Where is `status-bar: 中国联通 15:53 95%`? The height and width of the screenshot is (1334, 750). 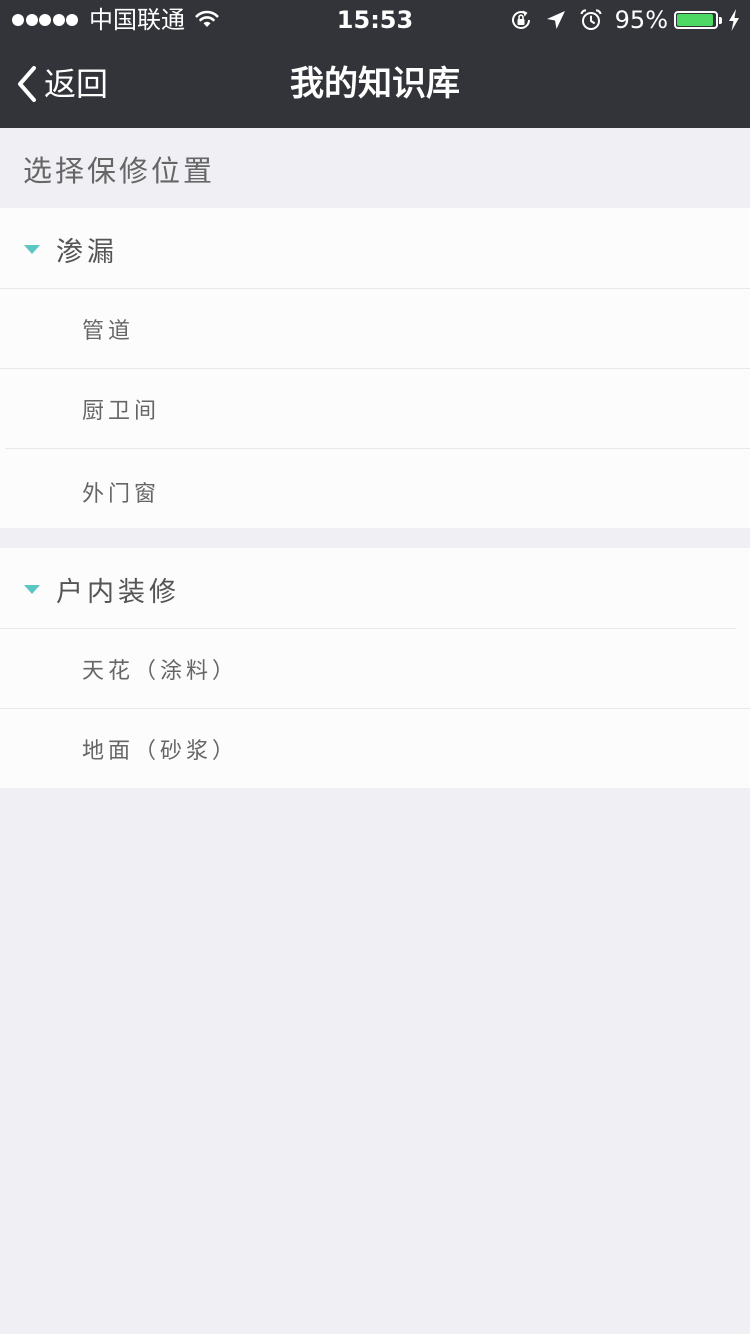 status-bar: 中国联通 15:53 95% is located at coordinates (375, 20).